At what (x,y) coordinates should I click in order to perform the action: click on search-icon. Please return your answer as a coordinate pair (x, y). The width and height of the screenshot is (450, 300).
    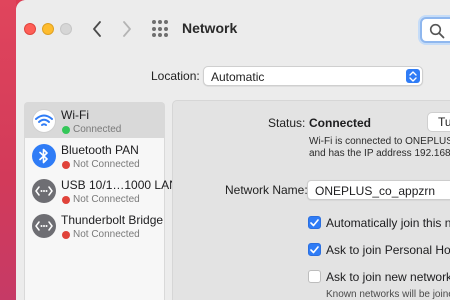
    Looking at the image, I should click on (437, 31).